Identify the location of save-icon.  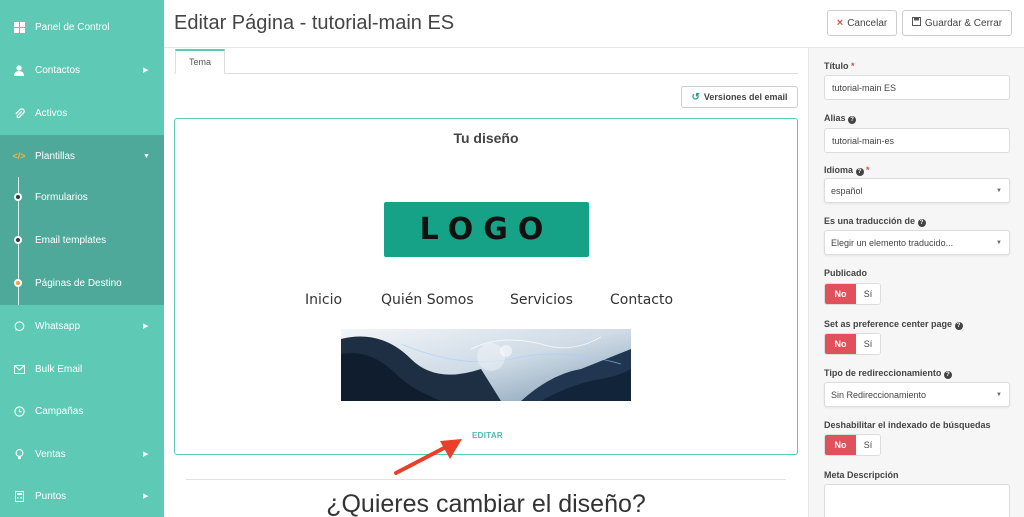
(916, 23).